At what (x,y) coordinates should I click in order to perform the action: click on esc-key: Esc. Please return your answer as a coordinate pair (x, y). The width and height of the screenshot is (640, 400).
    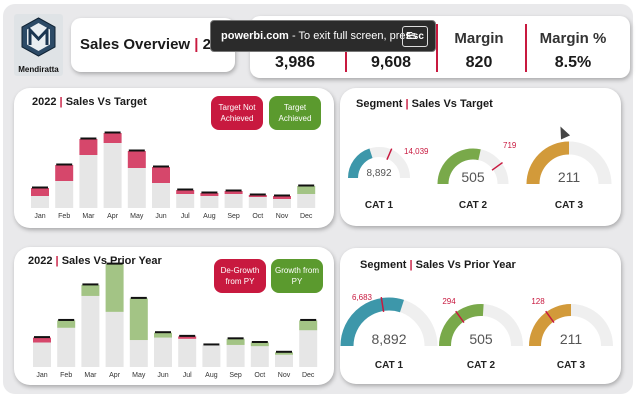
    Looking at the image, I should click on (415, 36).